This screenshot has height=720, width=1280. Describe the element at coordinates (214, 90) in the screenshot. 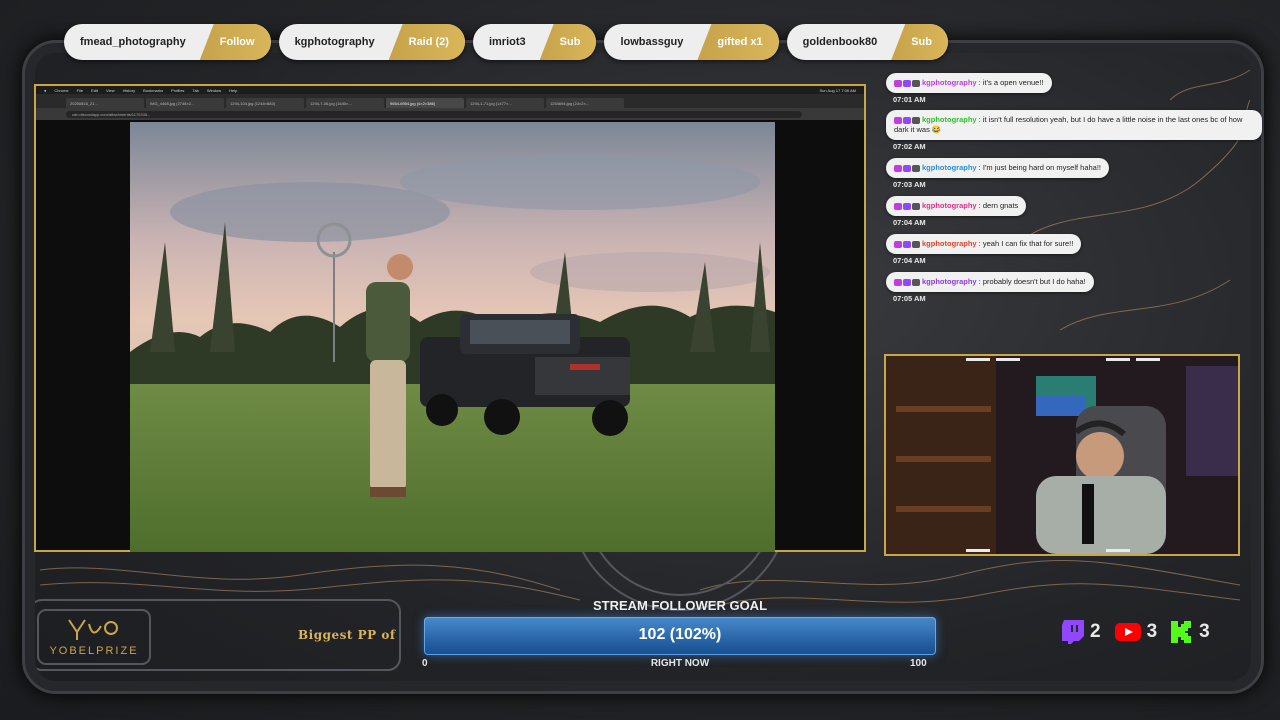

I see `menu-item: Window` at that location.